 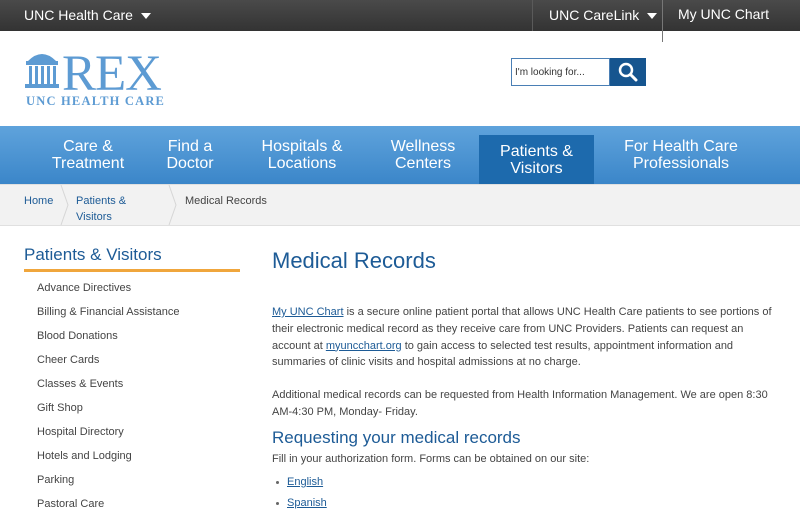 I want to click on site-search, so click(x=578, y=72).